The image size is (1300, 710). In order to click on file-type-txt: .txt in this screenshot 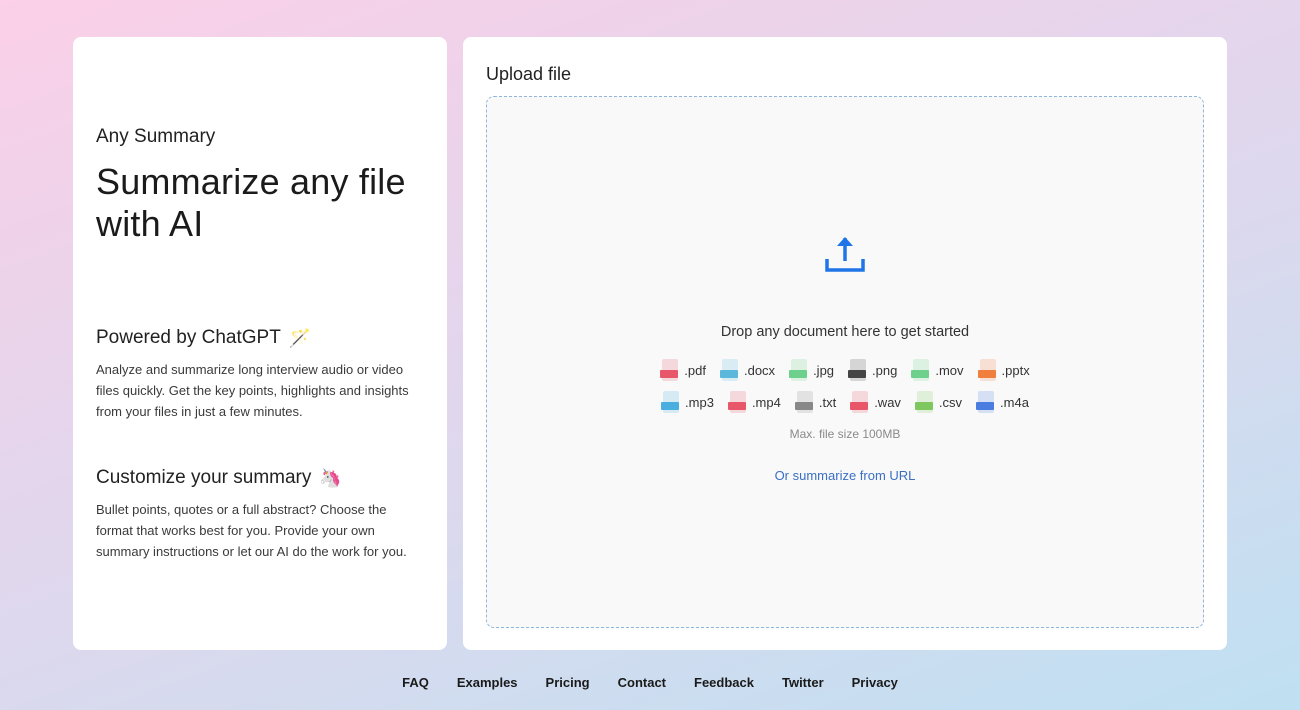, I will do `click(815, 402)`.